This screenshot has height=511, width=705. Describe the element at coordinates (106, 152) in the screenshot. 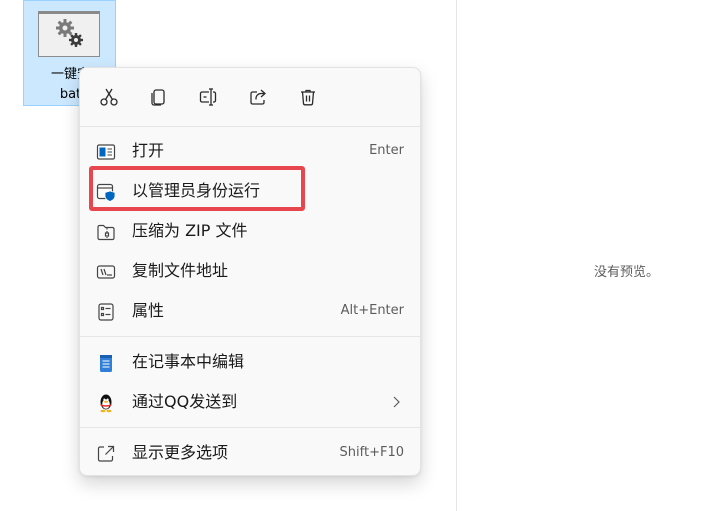

I see `open-window-icon` at that location.